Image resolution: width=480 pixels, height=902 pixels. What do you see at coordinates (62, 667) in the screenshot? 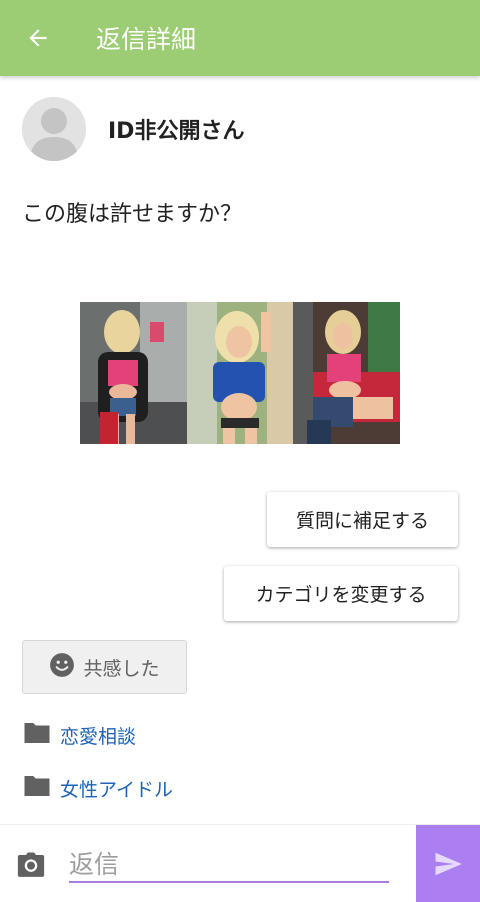
I see `smiley-icon` at bounding box center [62, 667].